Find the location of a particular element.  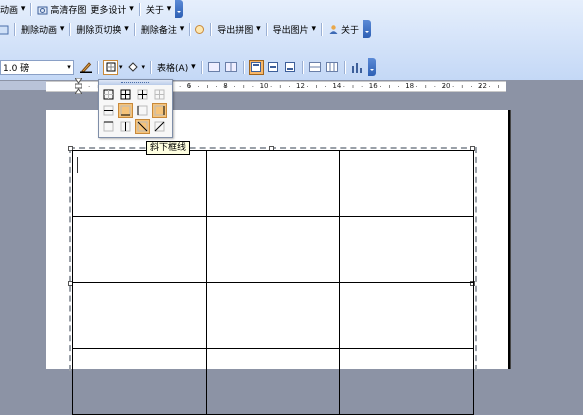

tooltip: 斜下框线 is located at coordinates (168, 148).